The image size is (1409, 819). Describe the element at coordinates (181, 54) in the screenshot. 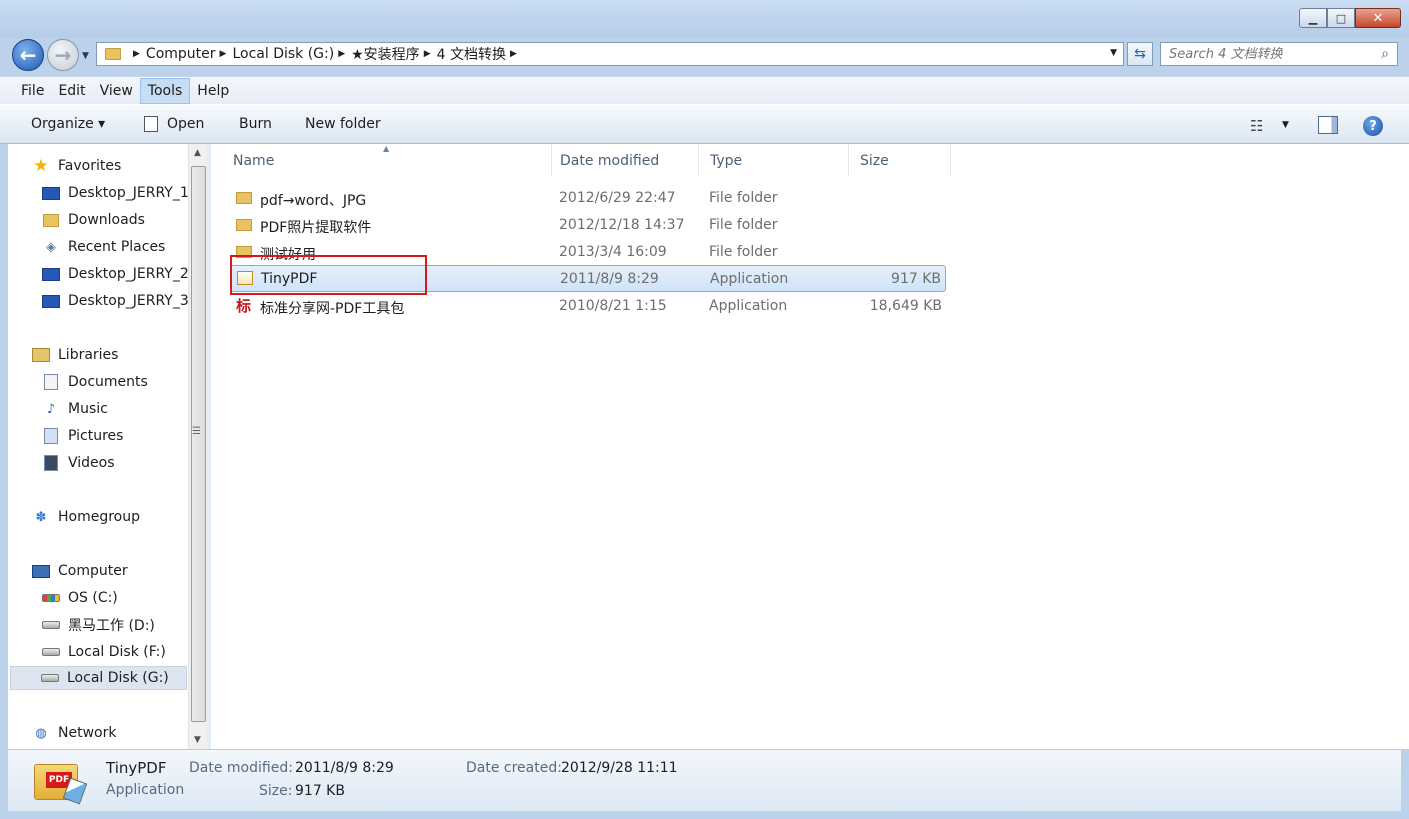

I see `breadcrumb-computer: Computer` at that location.